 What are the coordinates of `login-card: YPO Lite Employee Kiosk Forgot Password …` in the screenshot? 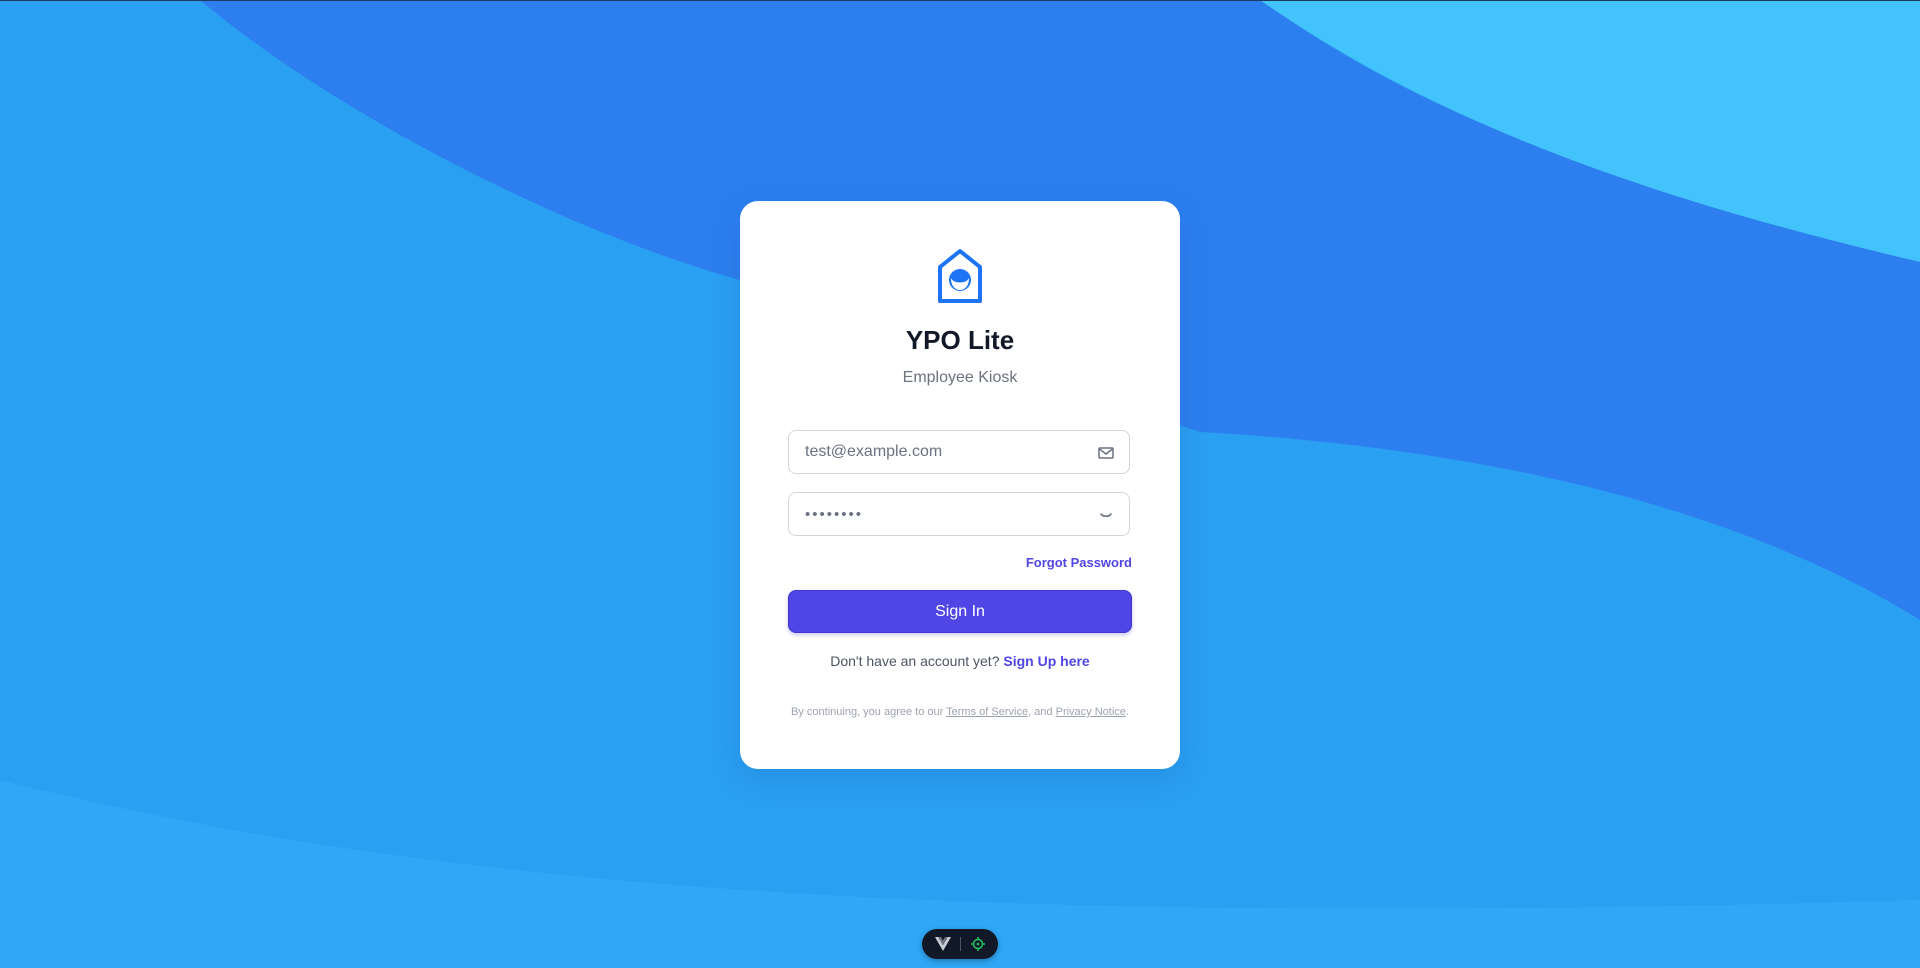 It's located at (960, 485).